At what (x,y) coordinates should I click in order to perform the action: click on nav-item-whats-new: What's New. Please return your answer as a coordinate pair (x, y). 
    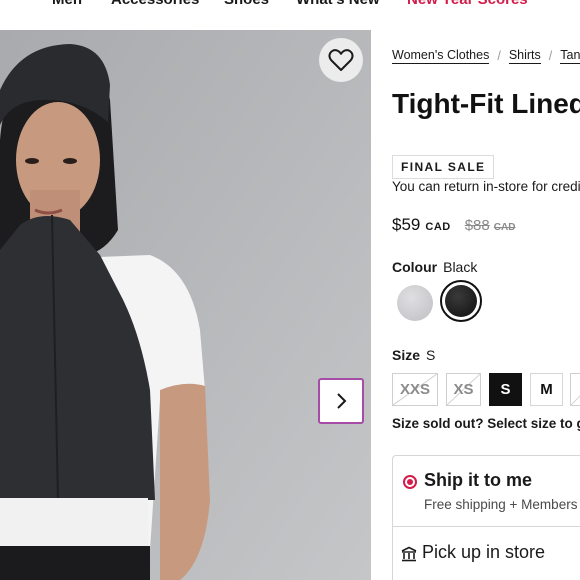
    Looking at the image, I should click on (338, 4).